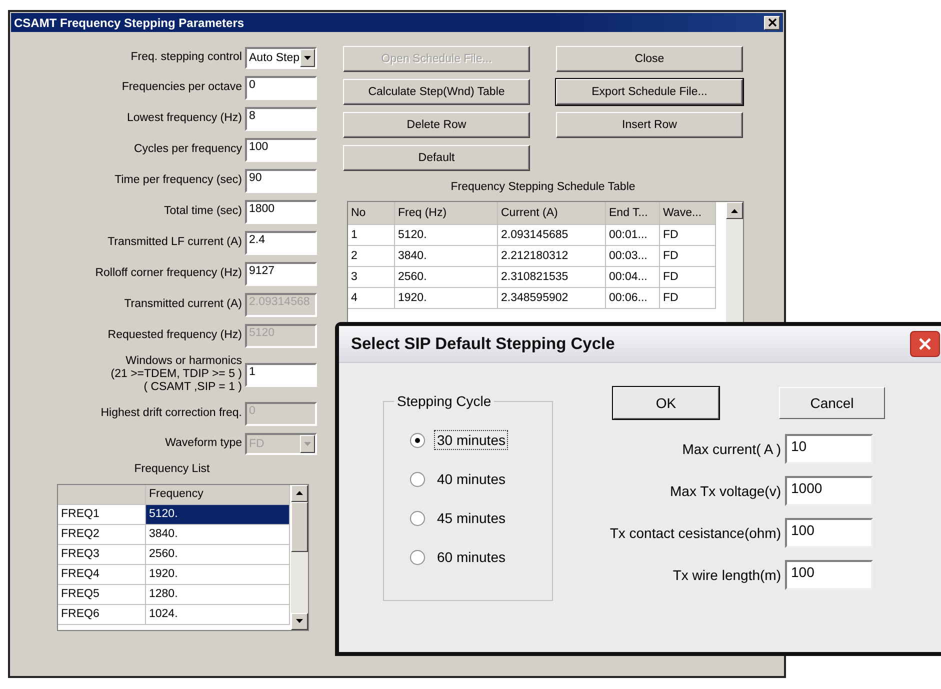 This screenshot has height=689, width=941. I want to click on scroll-down-icon, so click(299, 621).